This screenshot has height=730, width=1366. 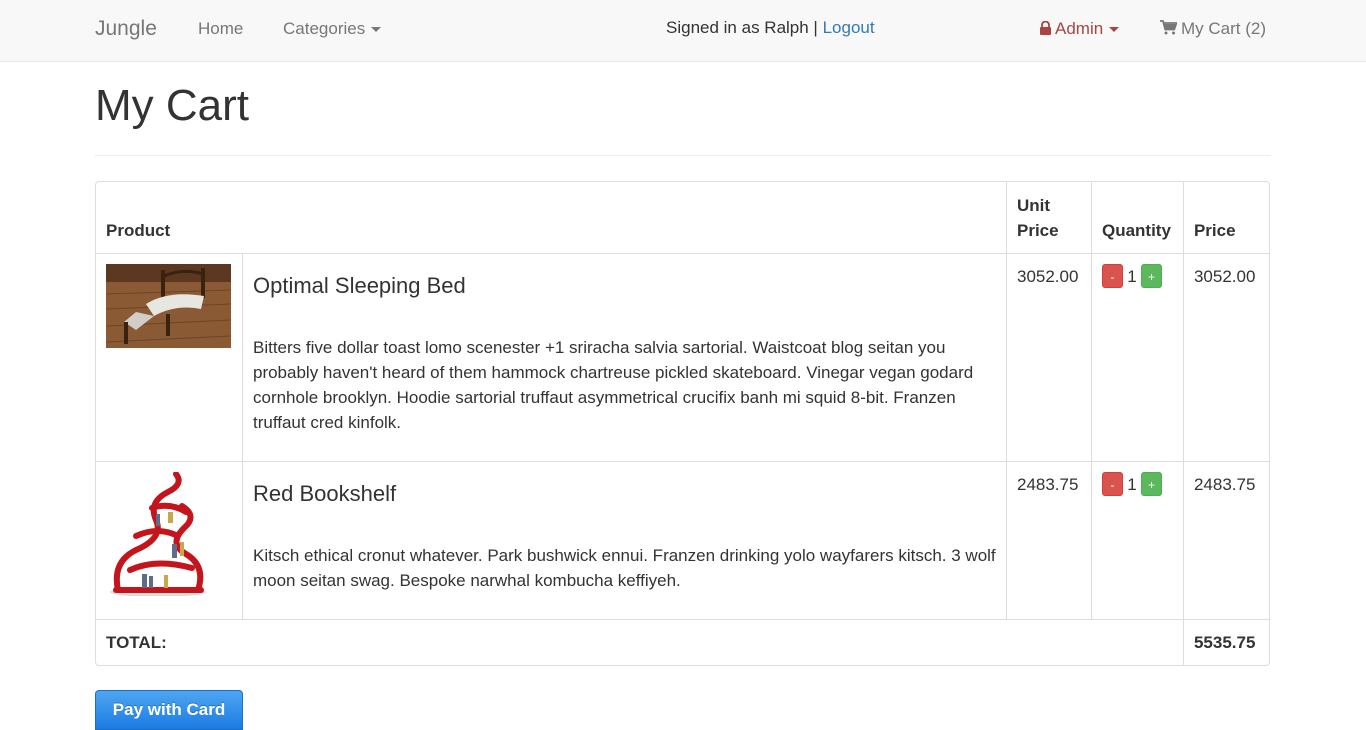 What do you see at coordinates (1048, 357) in the screenshot?
I see `unit-price-cell: 3052.00` at bounding box center [1048, 357].